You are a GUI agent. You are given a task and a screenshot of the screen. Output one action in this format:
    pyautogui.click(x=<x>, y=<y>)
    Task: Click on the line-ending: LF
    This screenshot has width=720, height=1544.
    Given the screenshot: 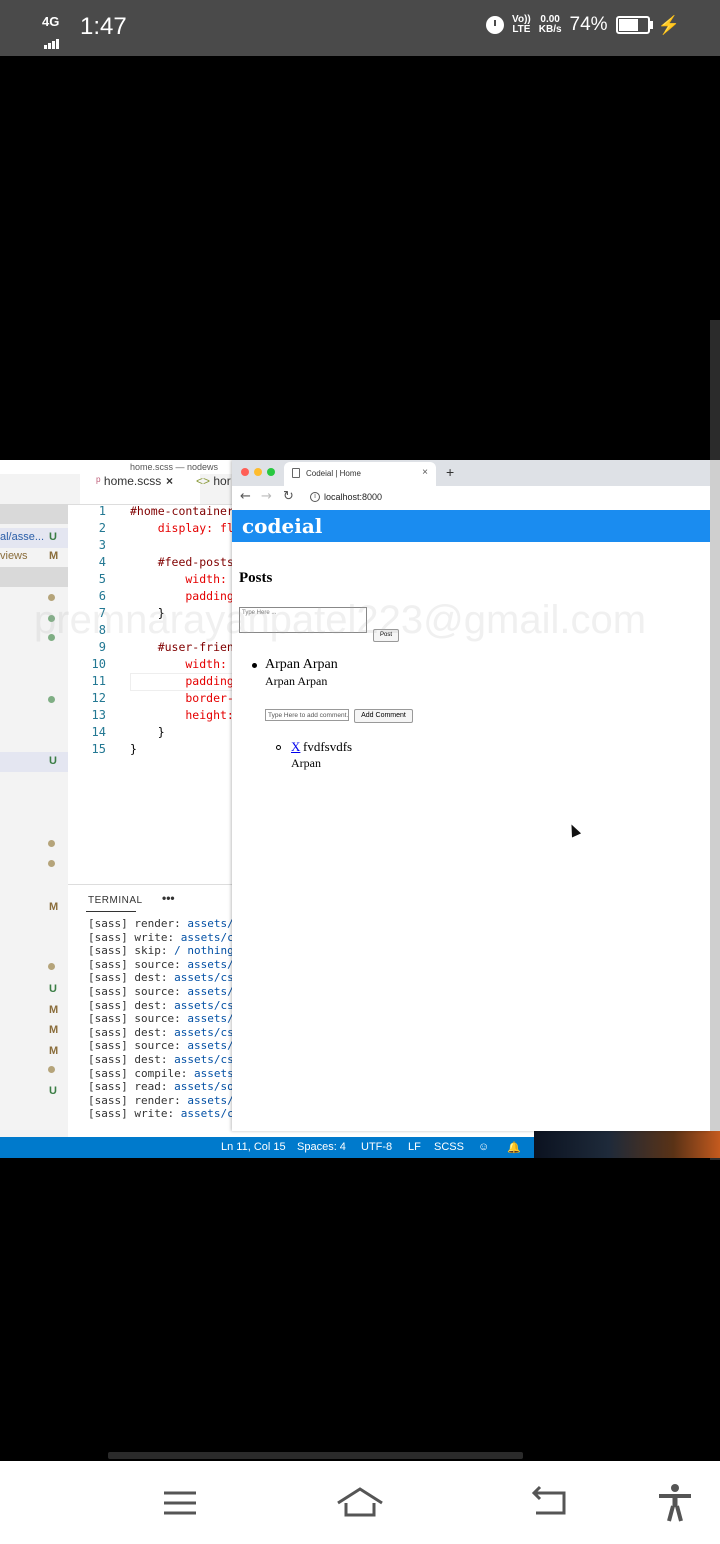 What is the action you would take?
    pyautogui.click(x=414, y=1147)
    